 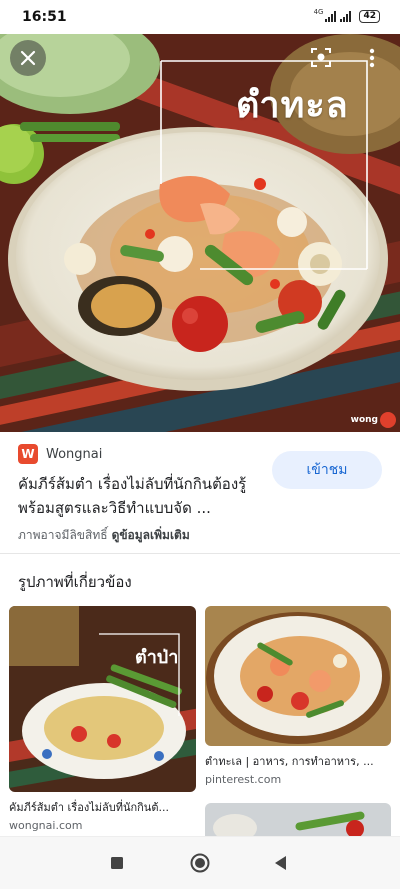 What do you see at coordinates (28, 454) in the screenshot?
I see `wongnai-favicon-icon: W` at bounding box center [28, 454].